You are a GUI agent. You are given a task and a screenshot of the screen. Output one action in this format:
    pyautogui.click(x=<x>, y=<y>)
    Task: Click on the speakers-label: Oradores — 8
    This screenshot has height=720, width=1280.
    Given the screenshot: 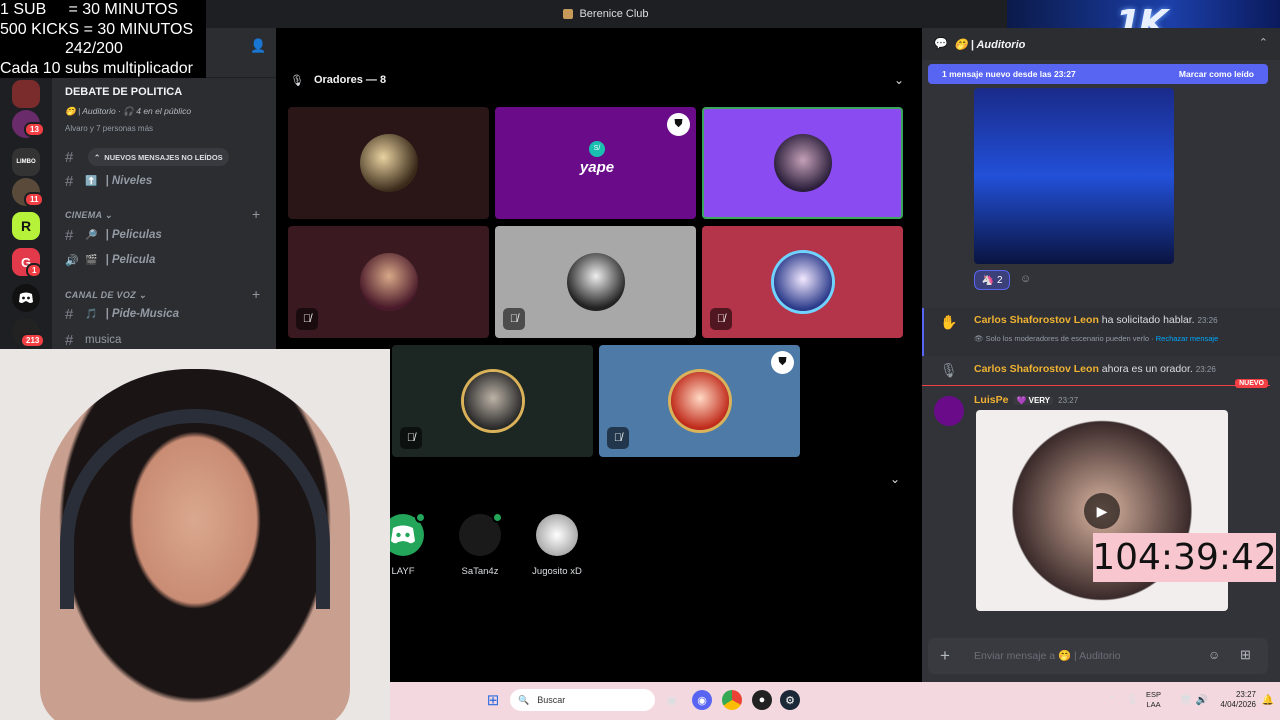 What is the action you would take?
    pyautogui.click(x=350, y=80)
    